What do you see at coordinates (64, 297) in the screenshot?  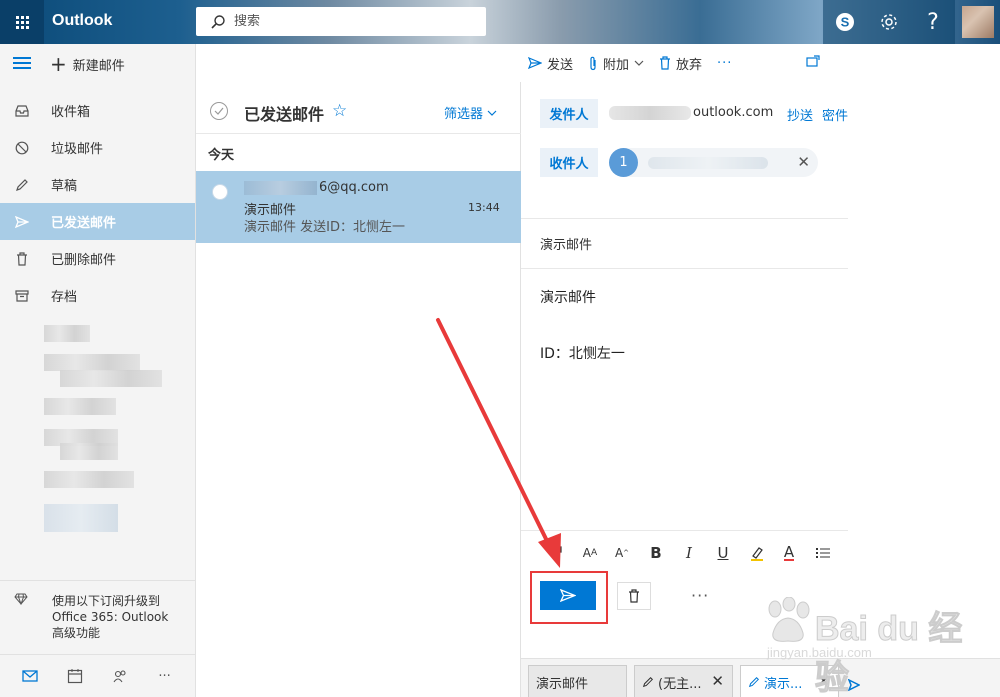 I see `nav-item-label: 存档` at bounding box center [64, 297].